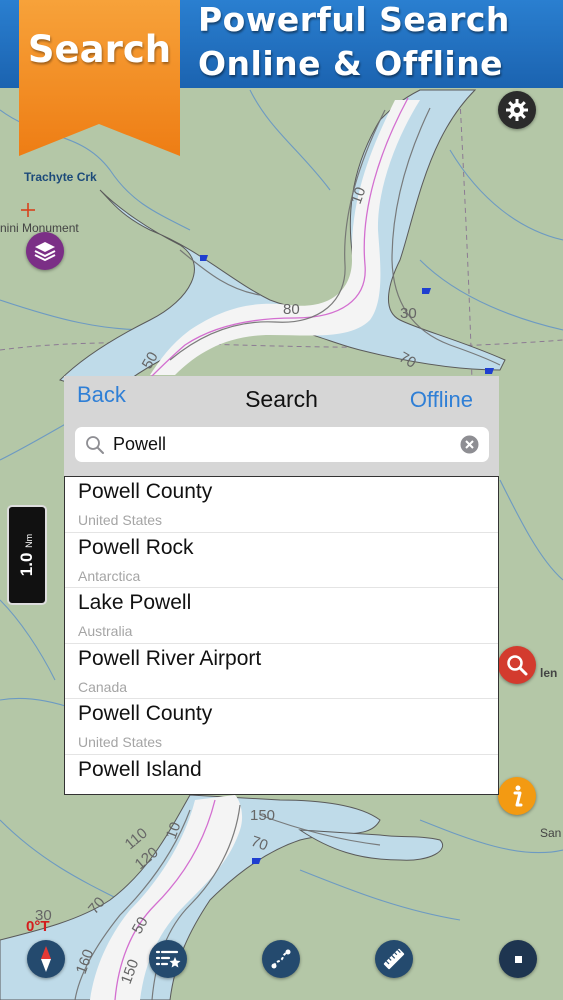 This screenshot has height=1000, width=563. What do you see at coordinates (26, 564) in the screenshot?
I see `scale-value: 1.0` at bounding box center [26, 564].